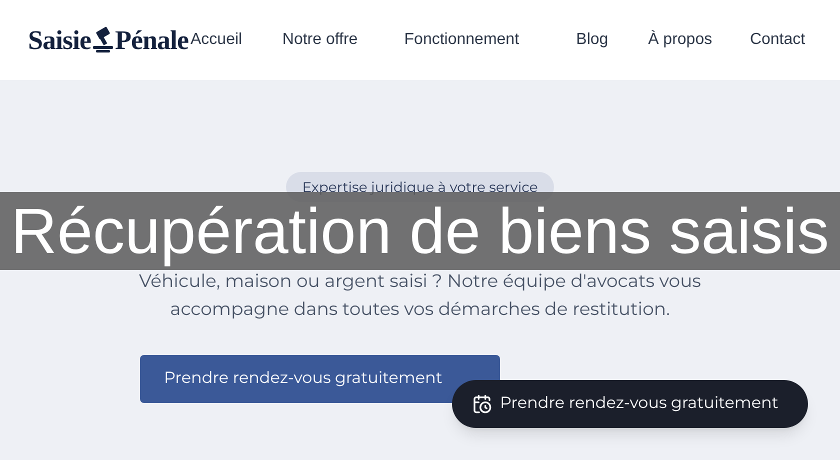 Image resolution: width=840 pixels, height=460 pixels. What do you see at coordinates (596, 40) in the screenshot?
I see `nav-link: Blog` at bounding box center [596, 40].